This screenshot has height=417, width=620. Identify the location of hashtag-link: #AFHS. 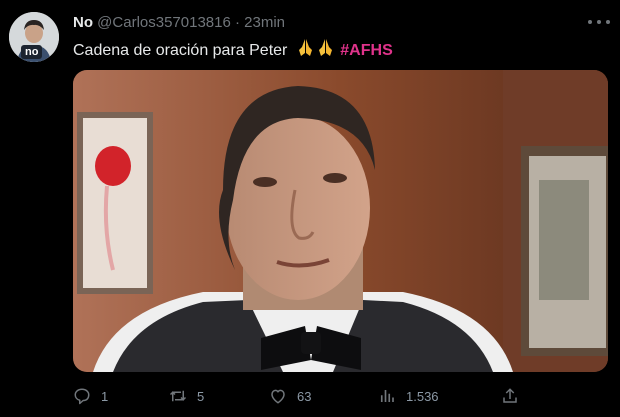
(366, 50).